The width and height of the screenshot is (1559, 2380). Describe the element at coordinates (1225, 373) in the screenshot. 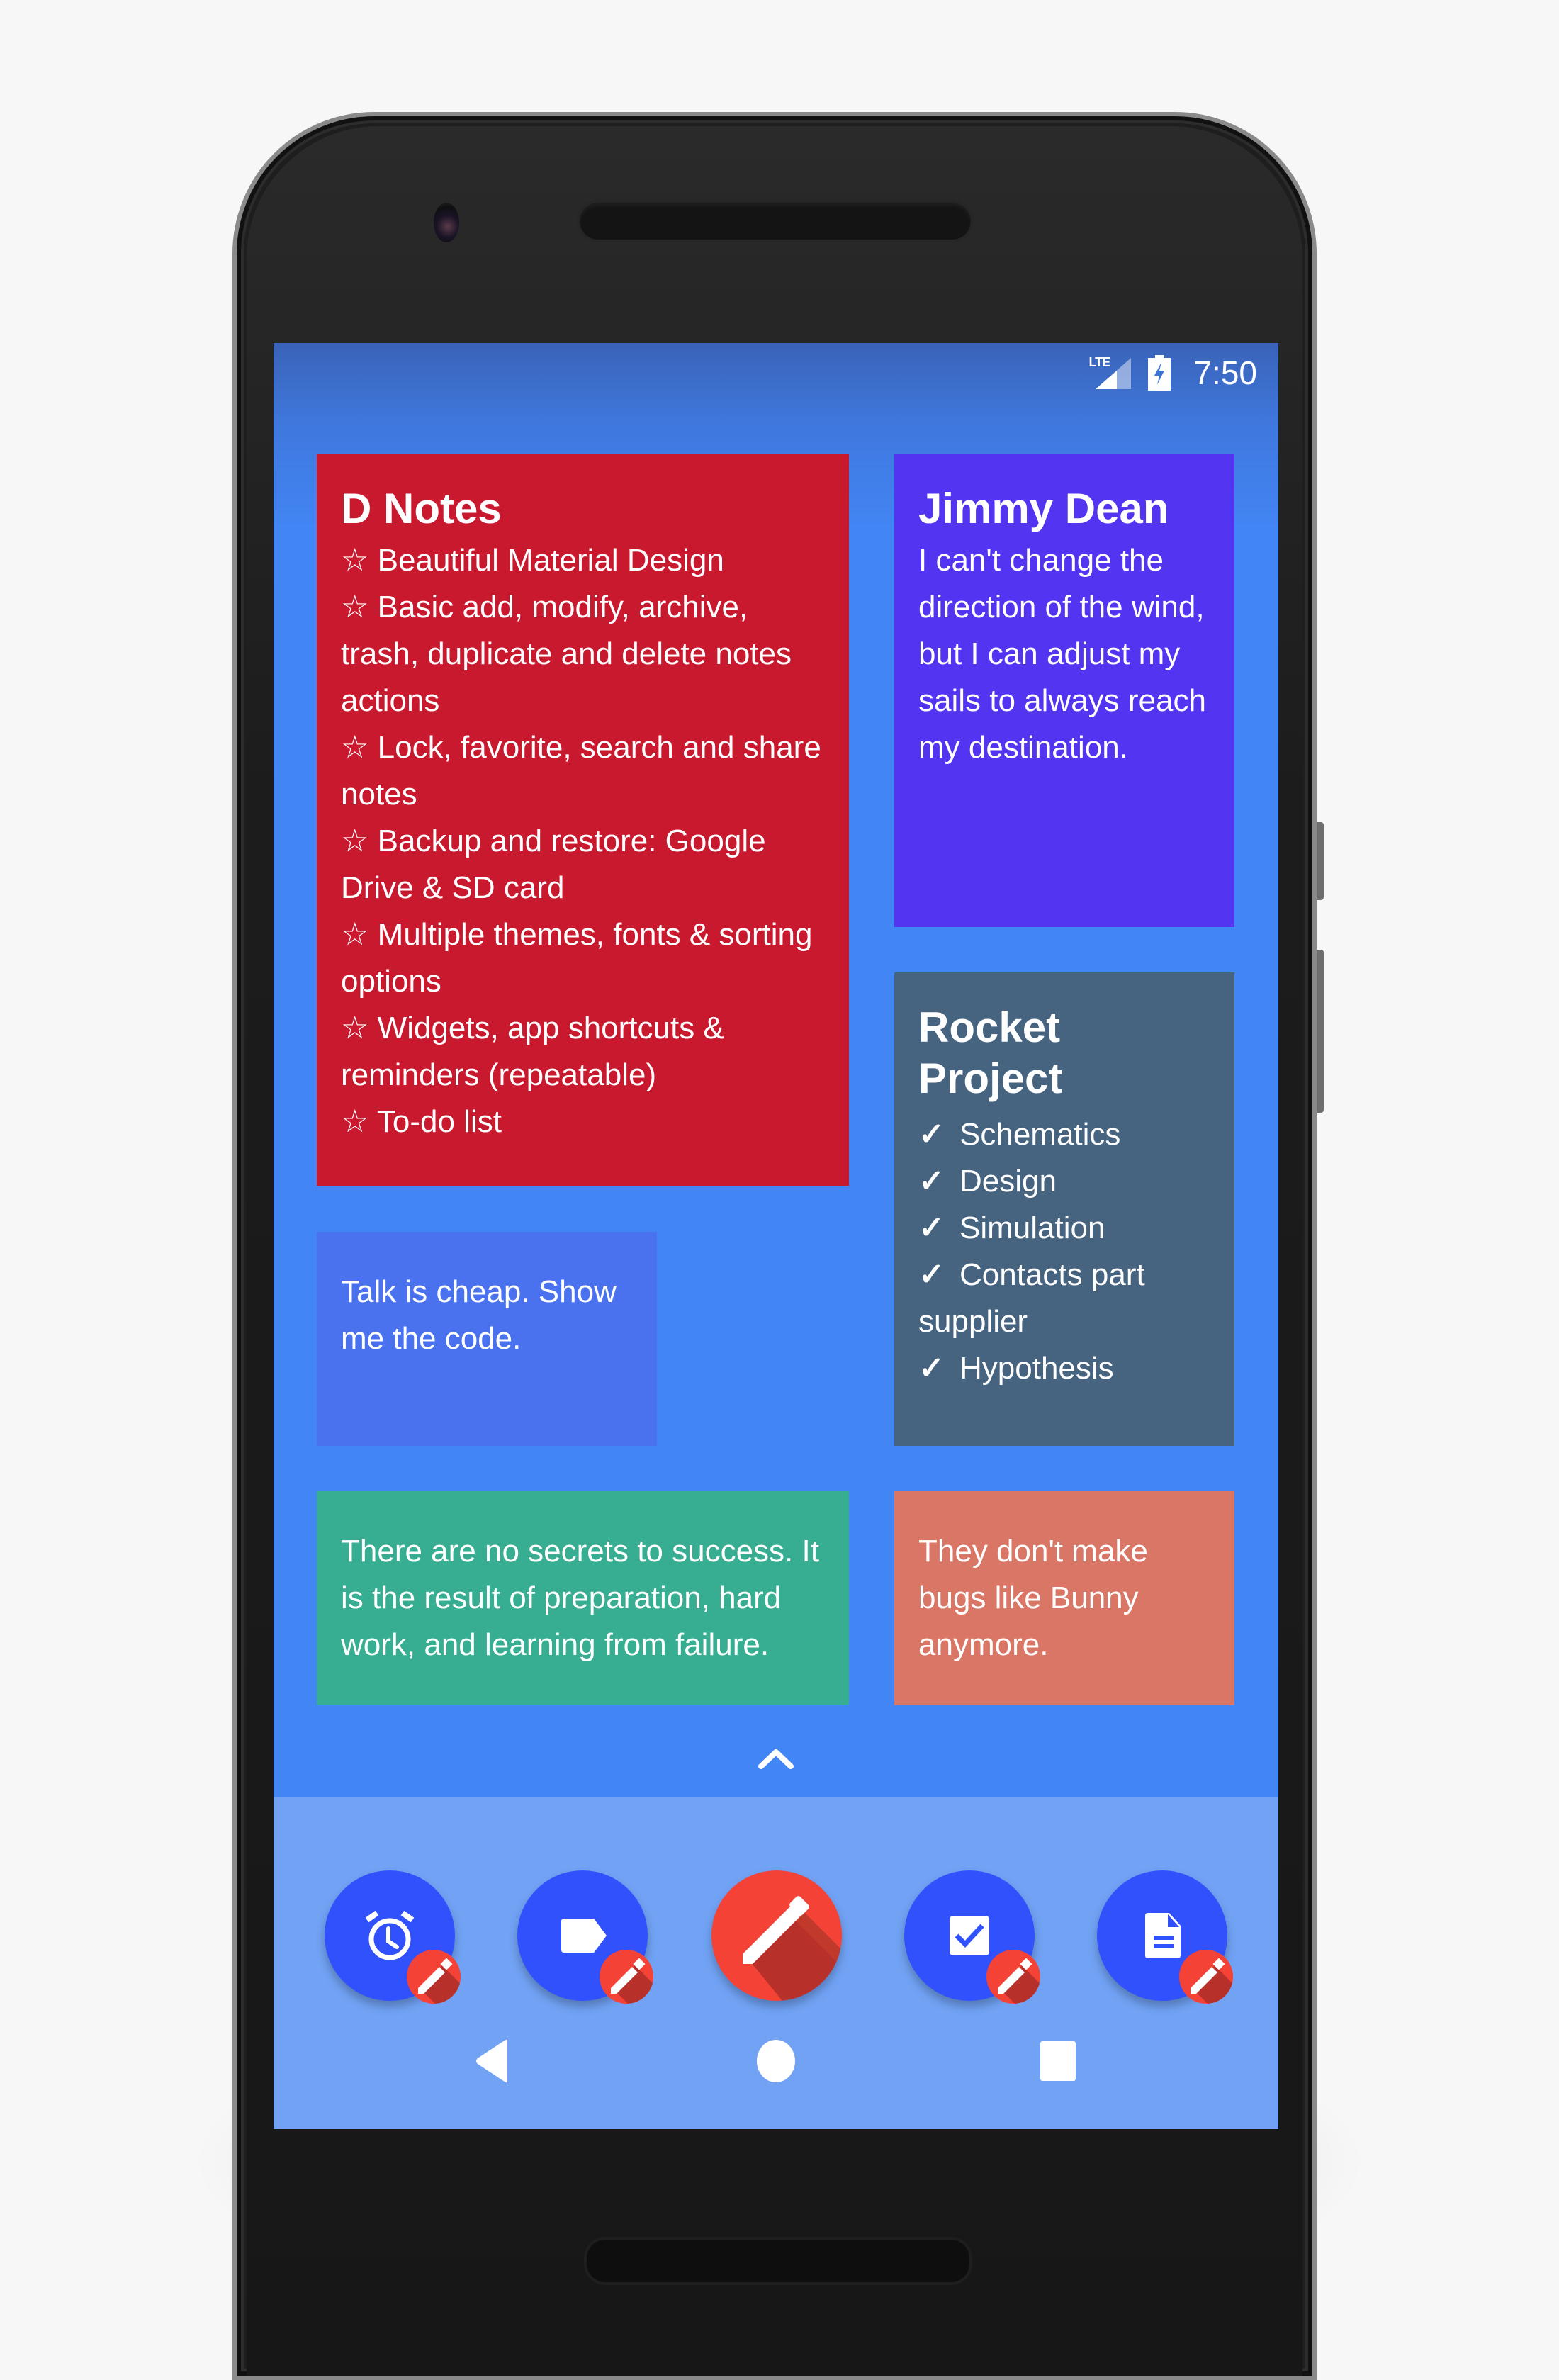

I see `clock: 7:50` at that location.